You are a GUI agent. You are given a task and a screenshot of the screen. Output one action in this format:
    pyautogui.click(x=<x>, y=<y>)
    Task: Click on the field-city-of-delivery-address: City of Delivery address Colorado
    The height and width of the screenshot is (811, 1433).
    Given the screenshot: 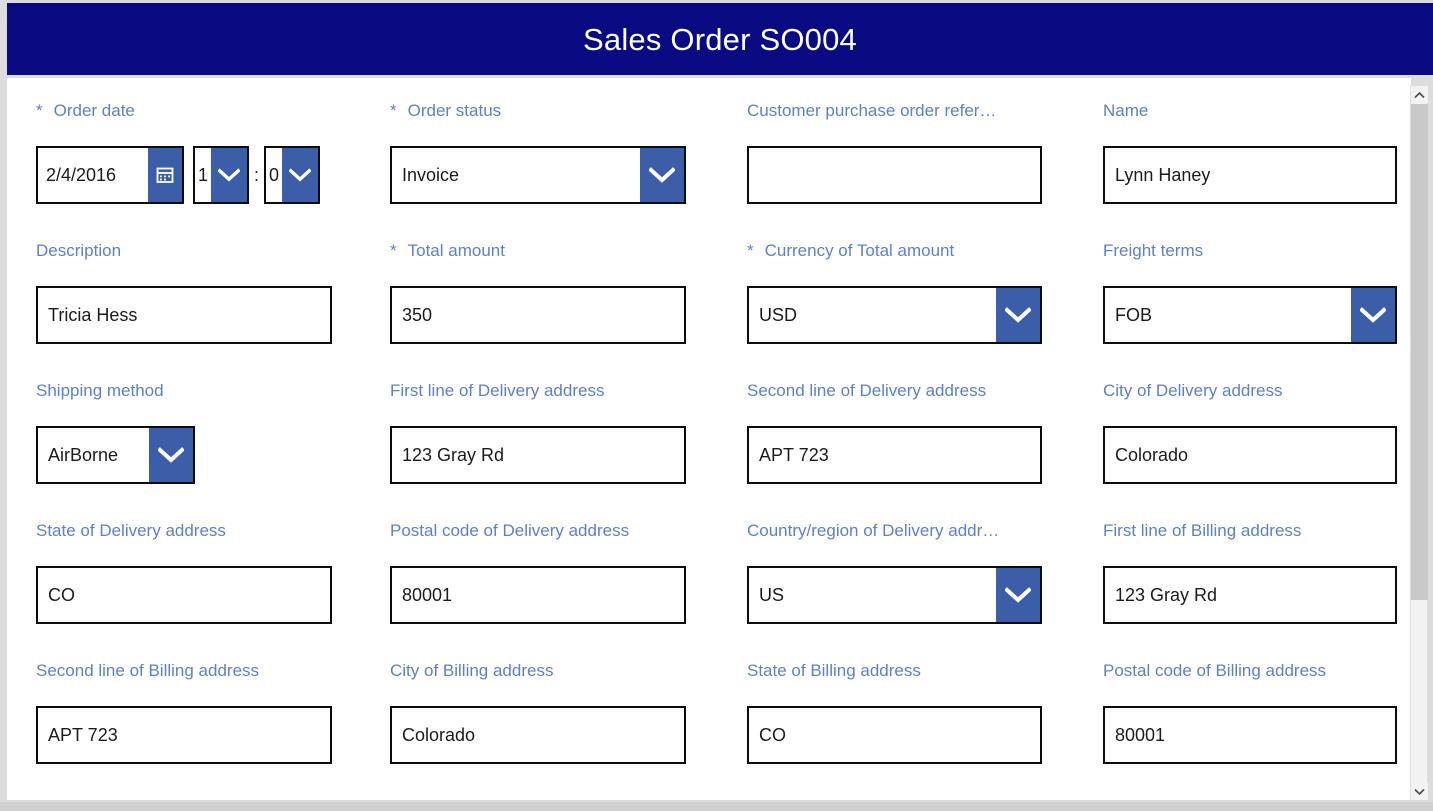 What is the action you would take?
    pyautogui.click(x=1250, y=432)
    